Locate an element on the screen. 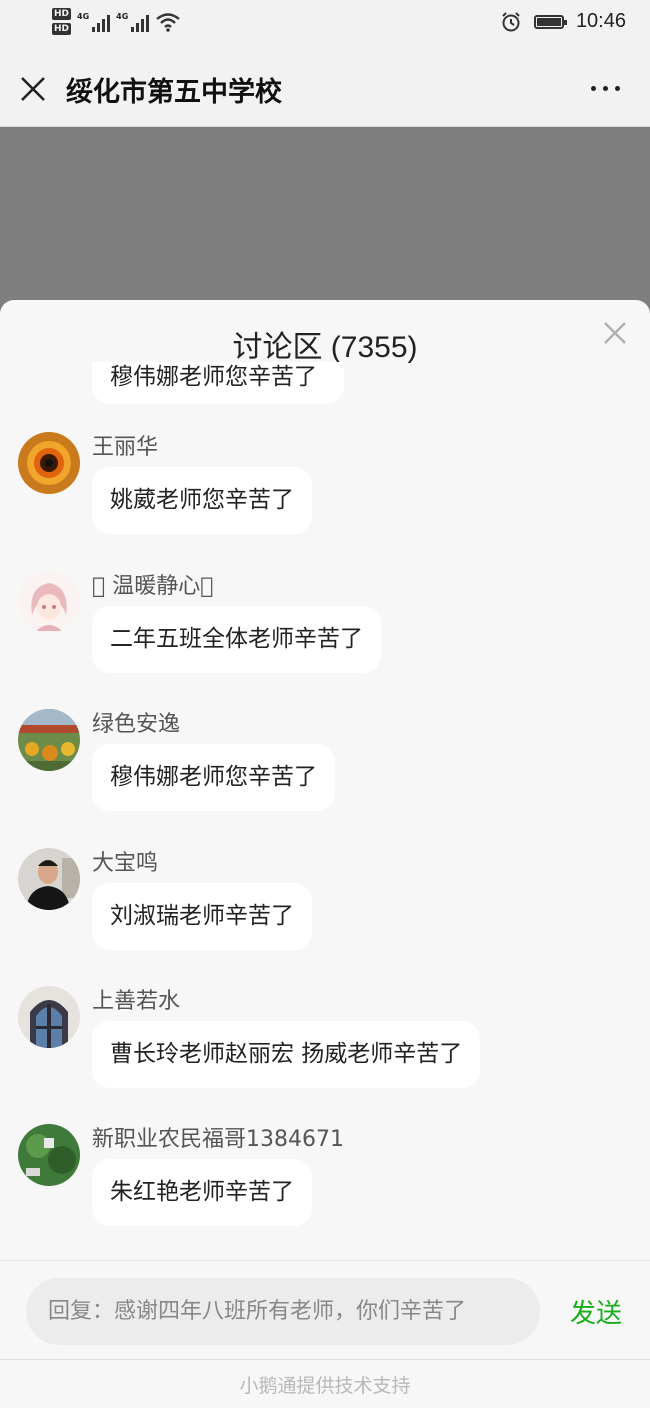 This screenshot has height=1408, width=650. list-item:   温暖静心  二年五班全体老师辛苦了 is located at coordinates (325, 623).